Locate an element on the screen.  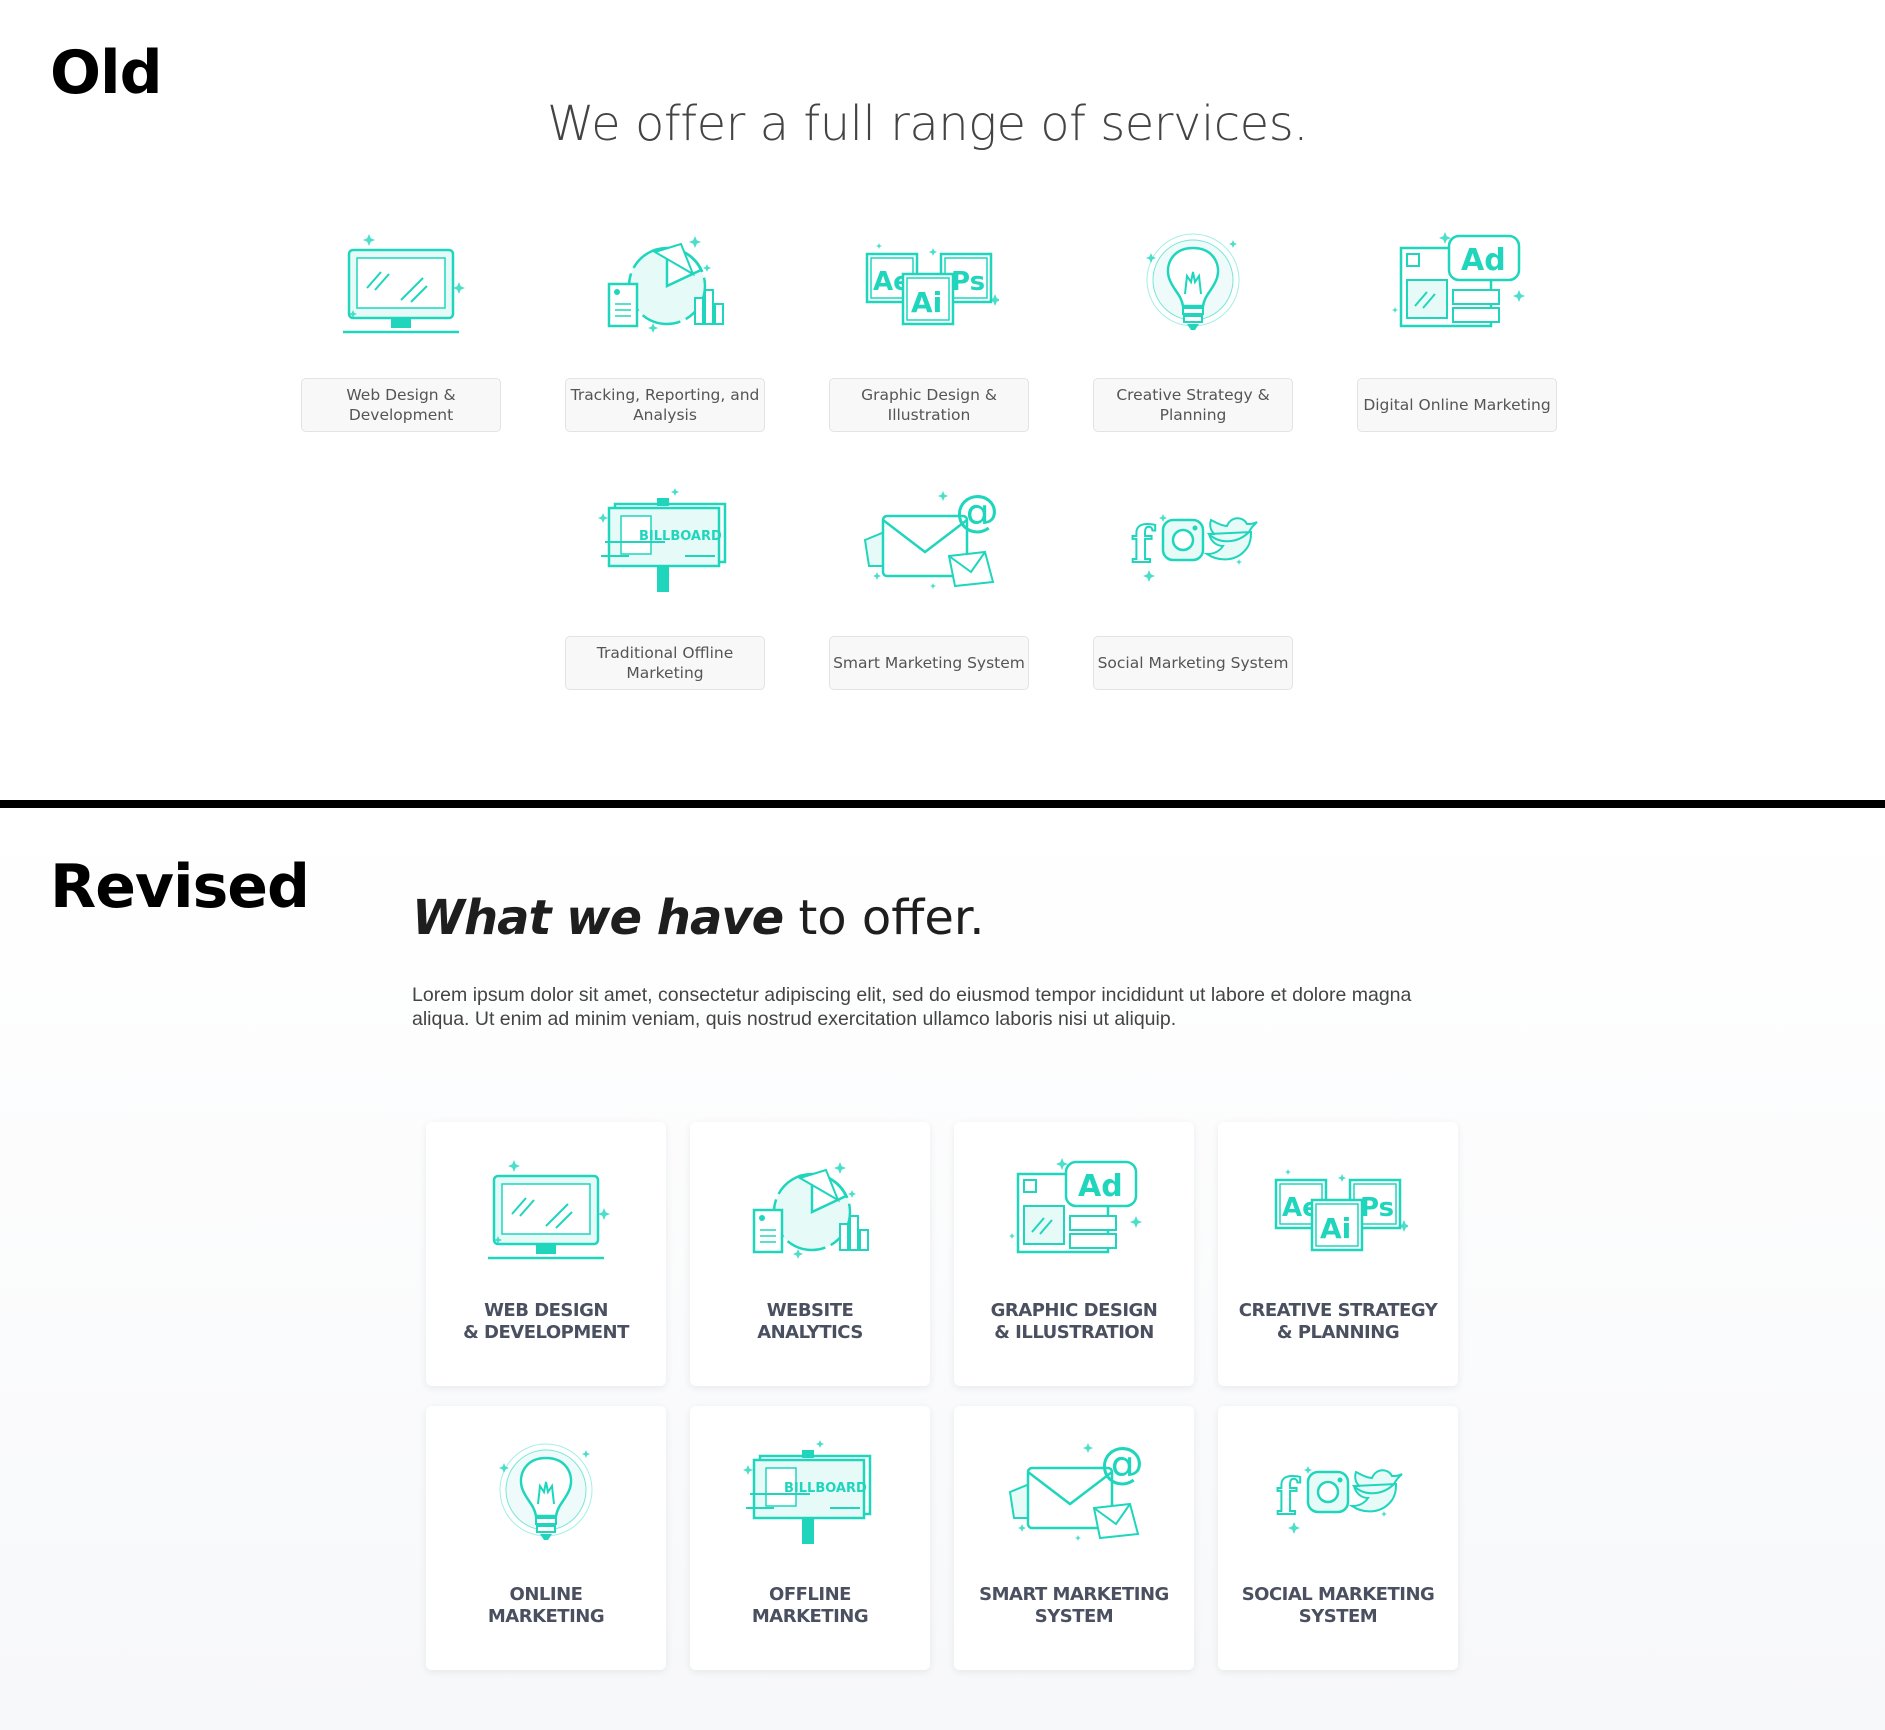
card-label: GRAPHIC DESIGN & ILLUSTRATION is located at coordinates (1074, 1321).